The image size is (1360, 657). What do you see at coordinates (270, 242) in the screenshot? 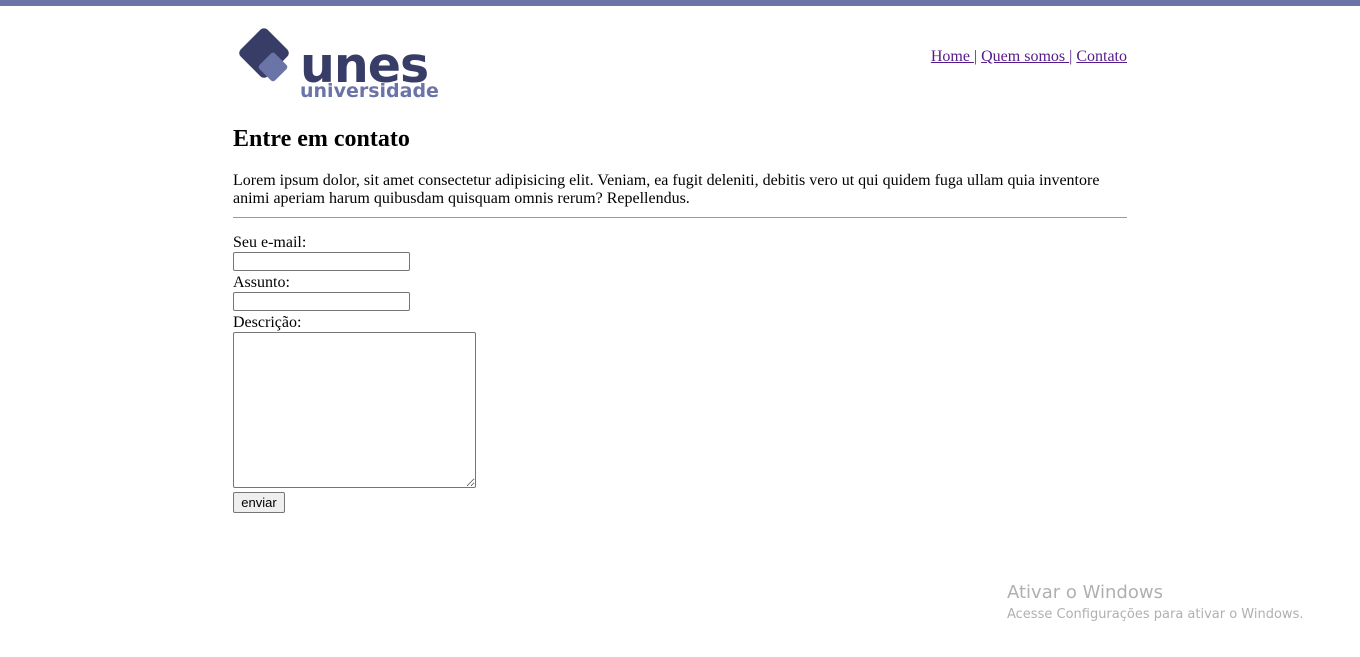
I see `email-label: Seu e-mail:` at bounding box center [270, 242].